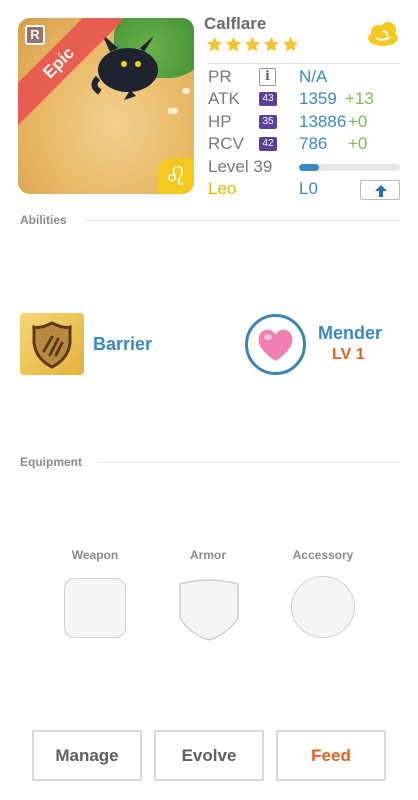  I want to click on atk-level-badge: 43, so click(268, 99).